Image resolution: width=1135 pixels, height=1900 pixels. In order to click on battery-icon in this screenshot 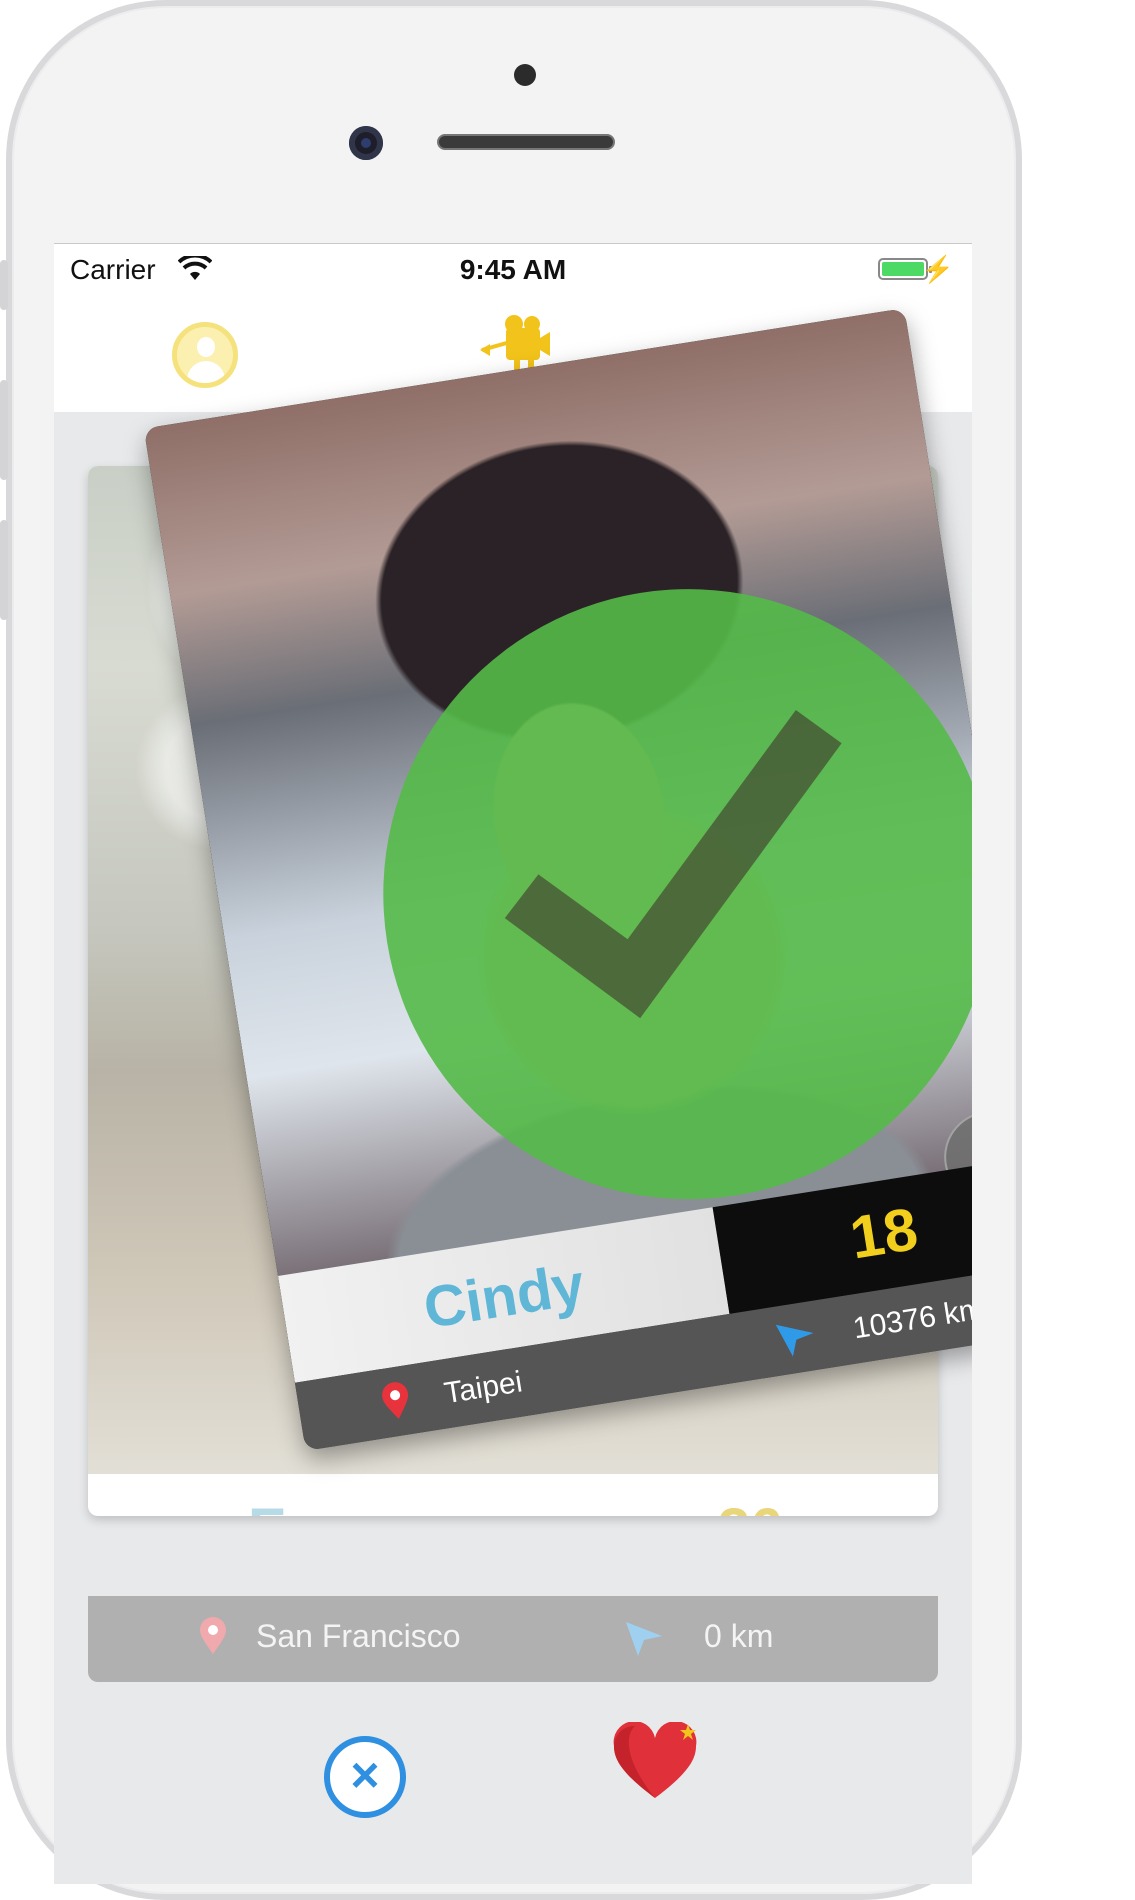, I will do `click(905, 269)`.